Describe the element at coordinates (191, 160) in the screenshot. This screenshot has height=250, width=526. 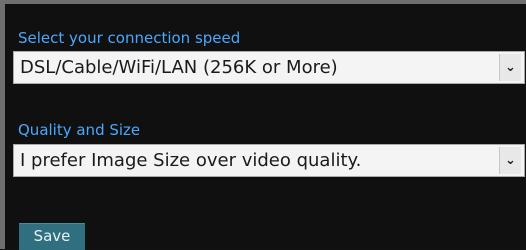
I see `quality-size-value: I prefer Image Size over video quality.` at that location.